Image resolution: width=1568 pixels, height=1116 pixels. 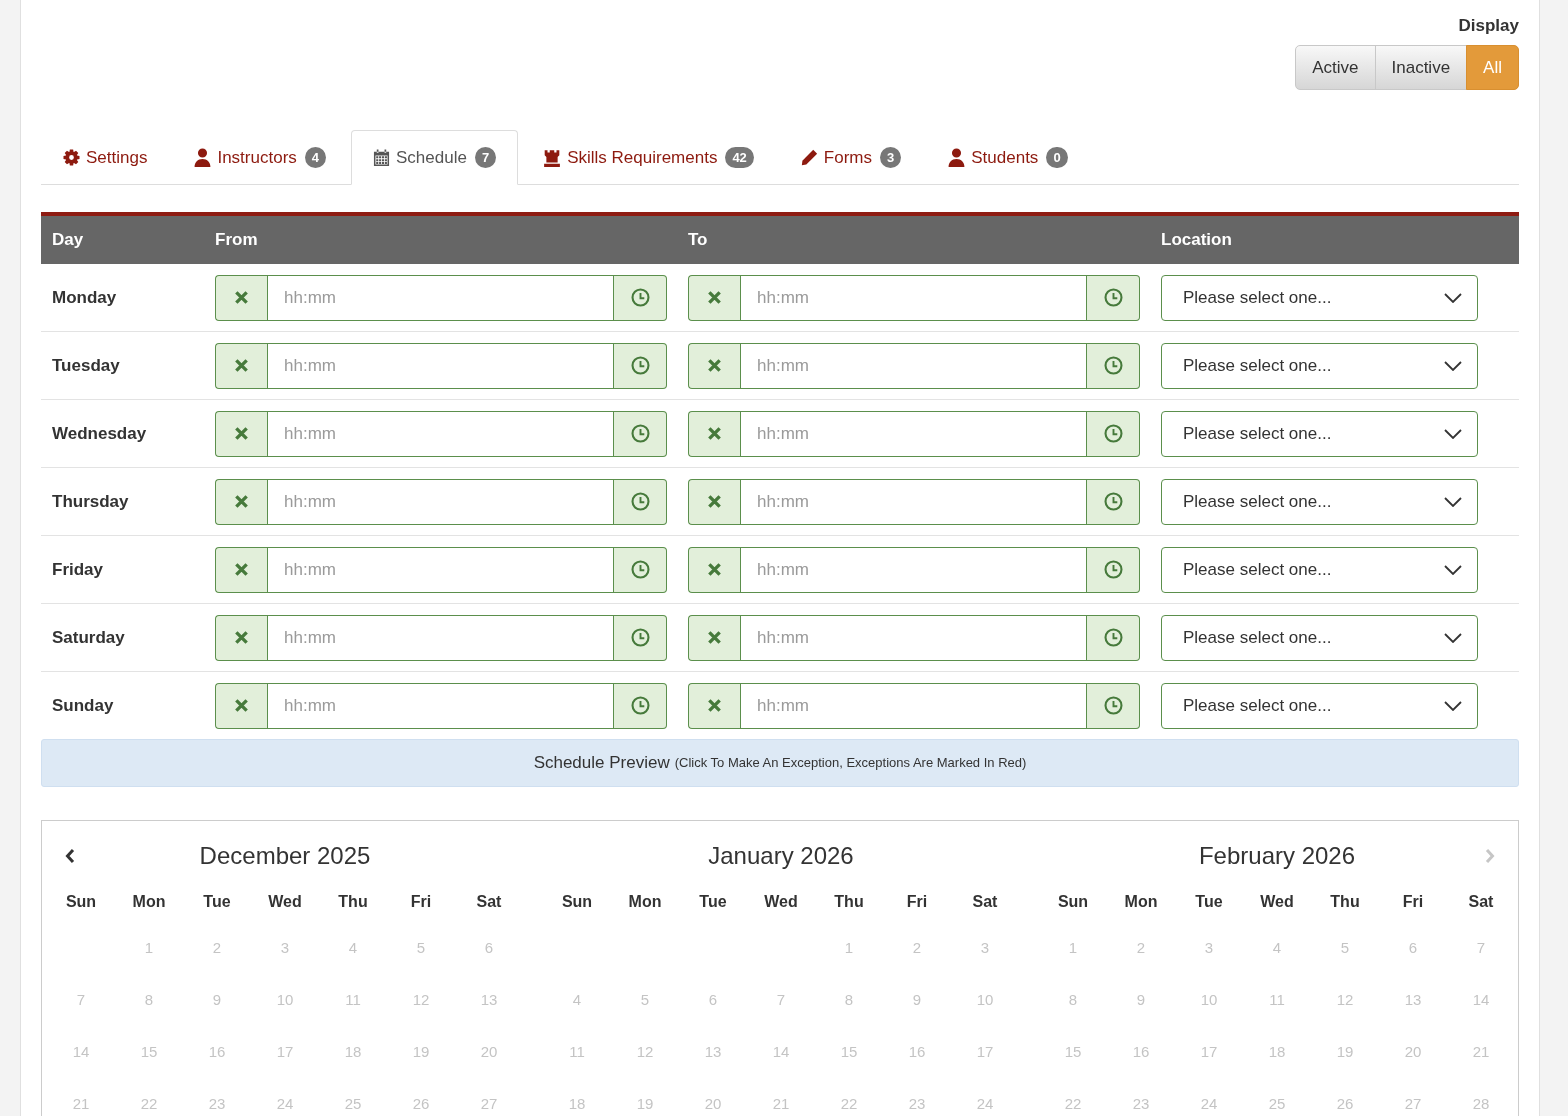 What do you see at coordinates (1492, 67) in the screenshot?
I see `display-option: All` at bounding box center [1492, 67].